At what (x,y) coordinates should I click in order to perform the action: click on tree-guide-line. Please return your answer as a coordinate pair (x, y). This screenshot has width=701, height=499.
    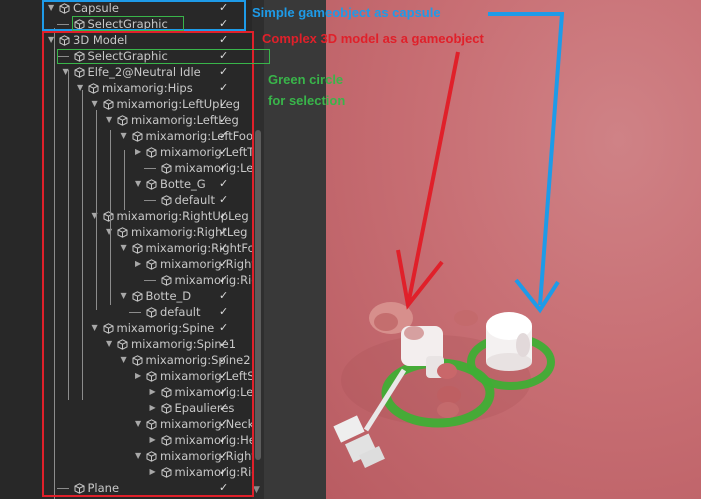
    Looking at the image, I should click on (82, 245).